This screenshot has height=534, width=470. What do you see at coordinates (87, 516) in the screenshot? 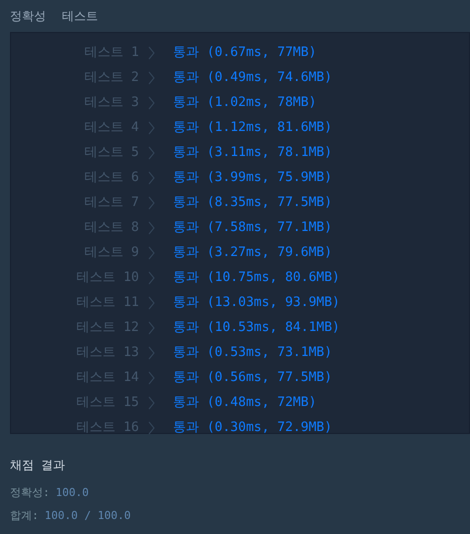
I see `summary-value: 100.0 / 100.0` at bounding box center [87, 516].